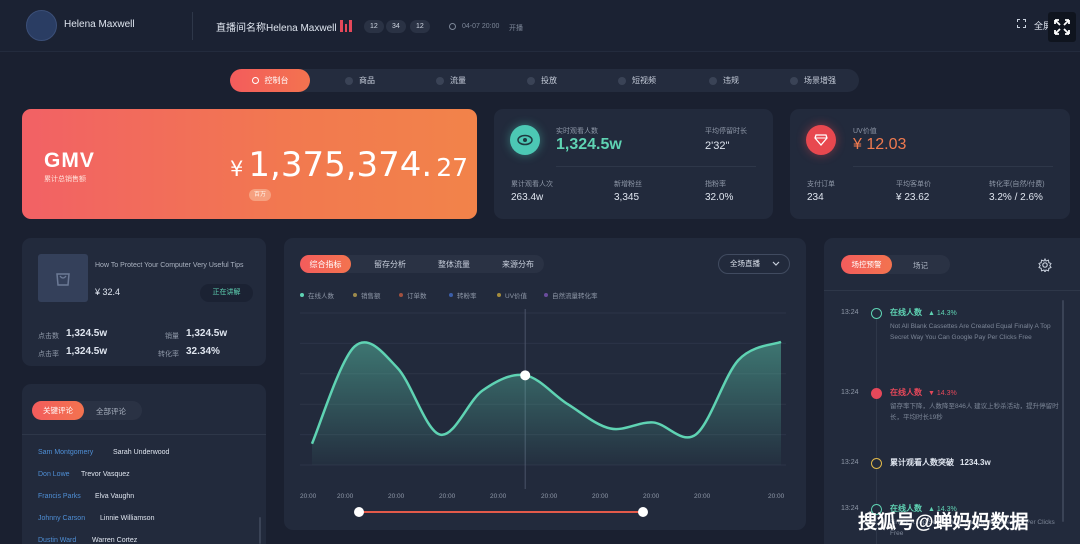 The width and height of the screenshot is (1080, 544). What do you see at coordinates (643, 512) in the screenshot?
I see `range-slider-handle-end` at bounding box center [643, 512].